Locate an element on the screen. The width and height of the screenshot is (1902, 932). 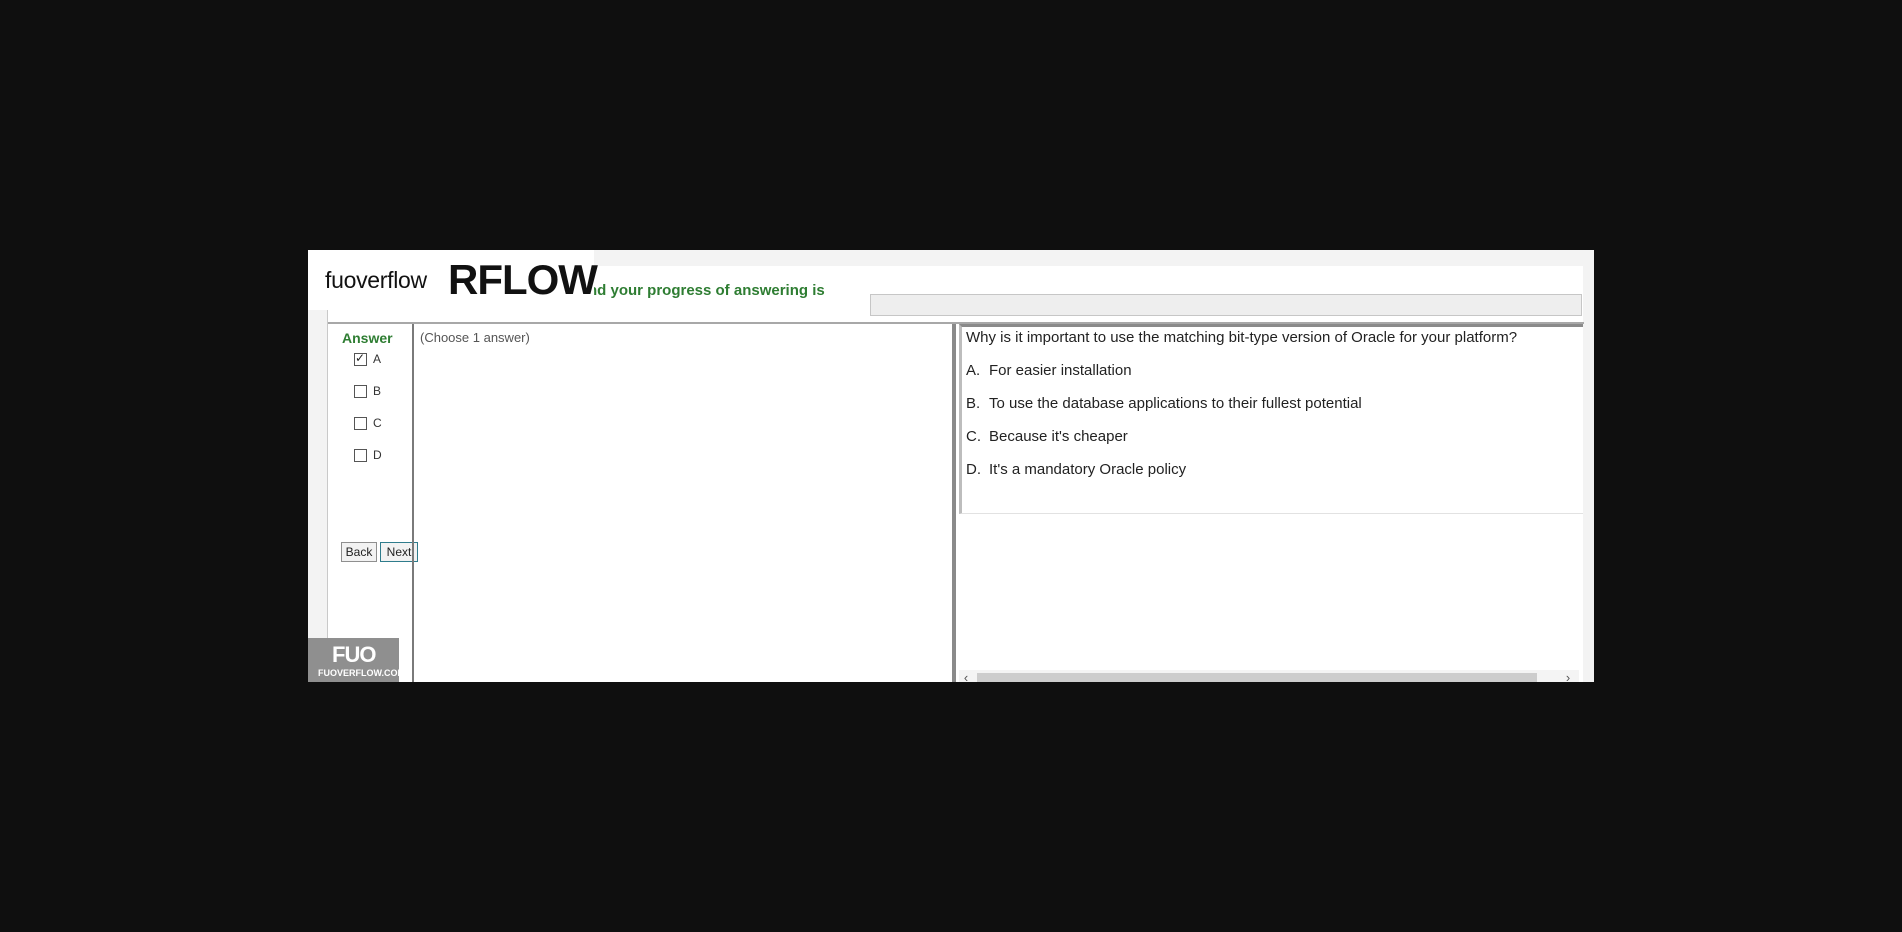
checkbox-d is located at coordinates (360, 455).